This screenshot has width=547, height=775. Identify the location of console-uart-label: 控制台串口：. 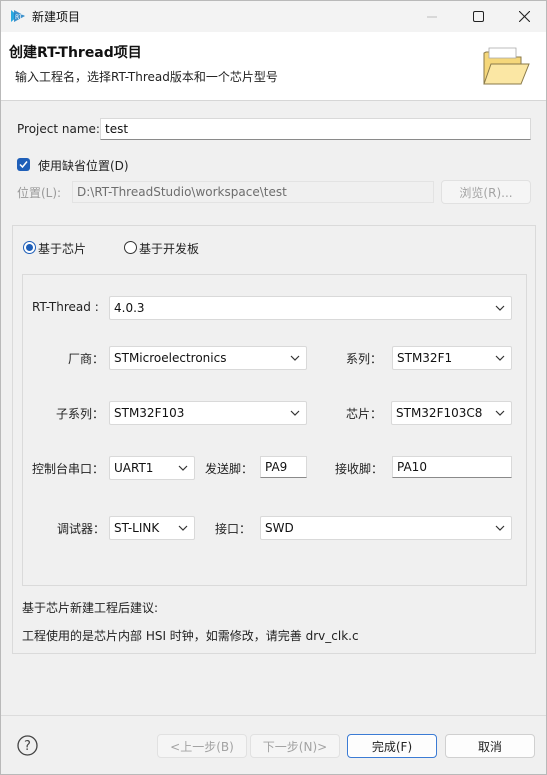
(68, 469).